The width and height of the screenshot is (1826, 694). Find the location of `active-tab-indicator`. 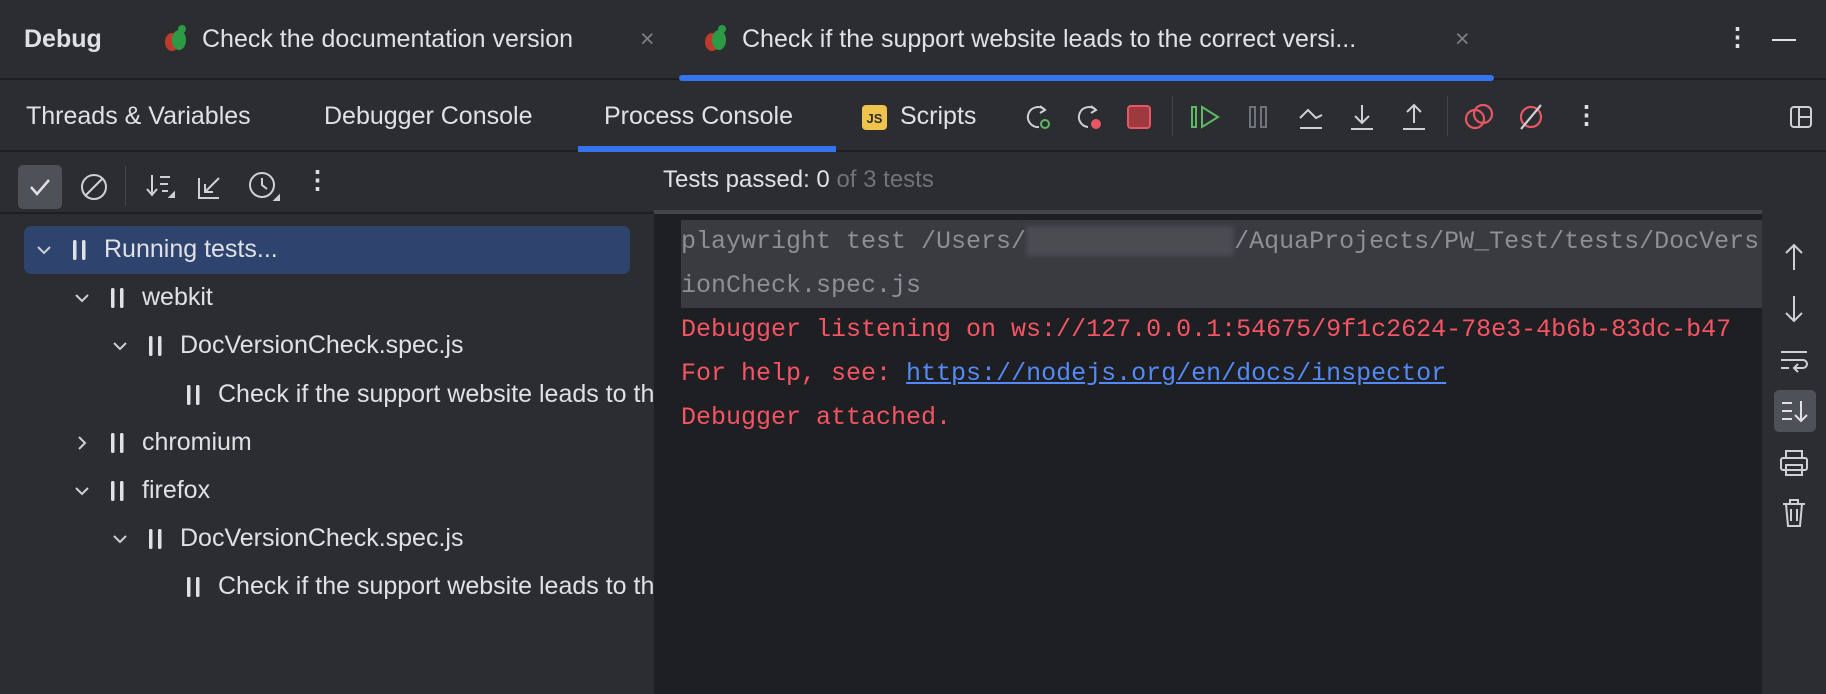

active-tab-indicator is located at coordinates (1086, 78).